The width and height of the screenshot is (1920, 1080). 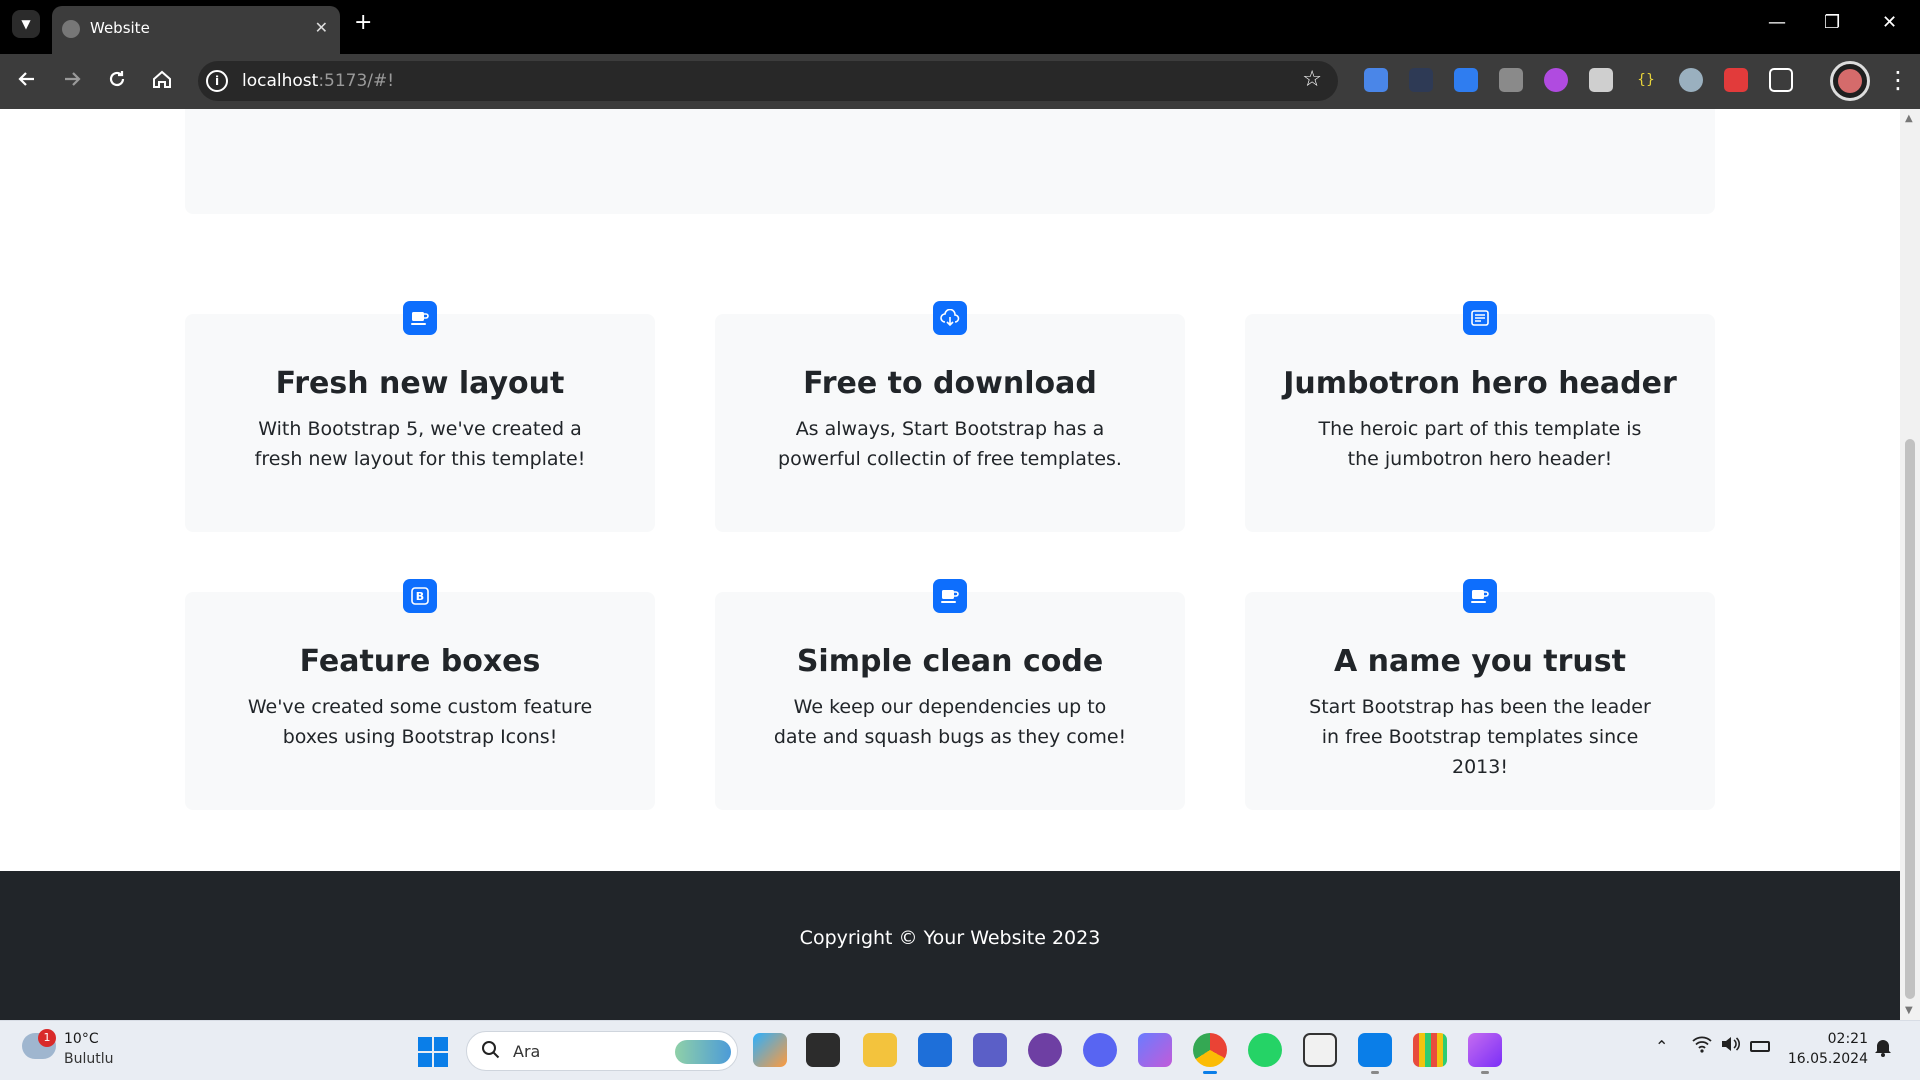 I want to click on weather-temperature: 10°C, so click(x=81, y=1039).